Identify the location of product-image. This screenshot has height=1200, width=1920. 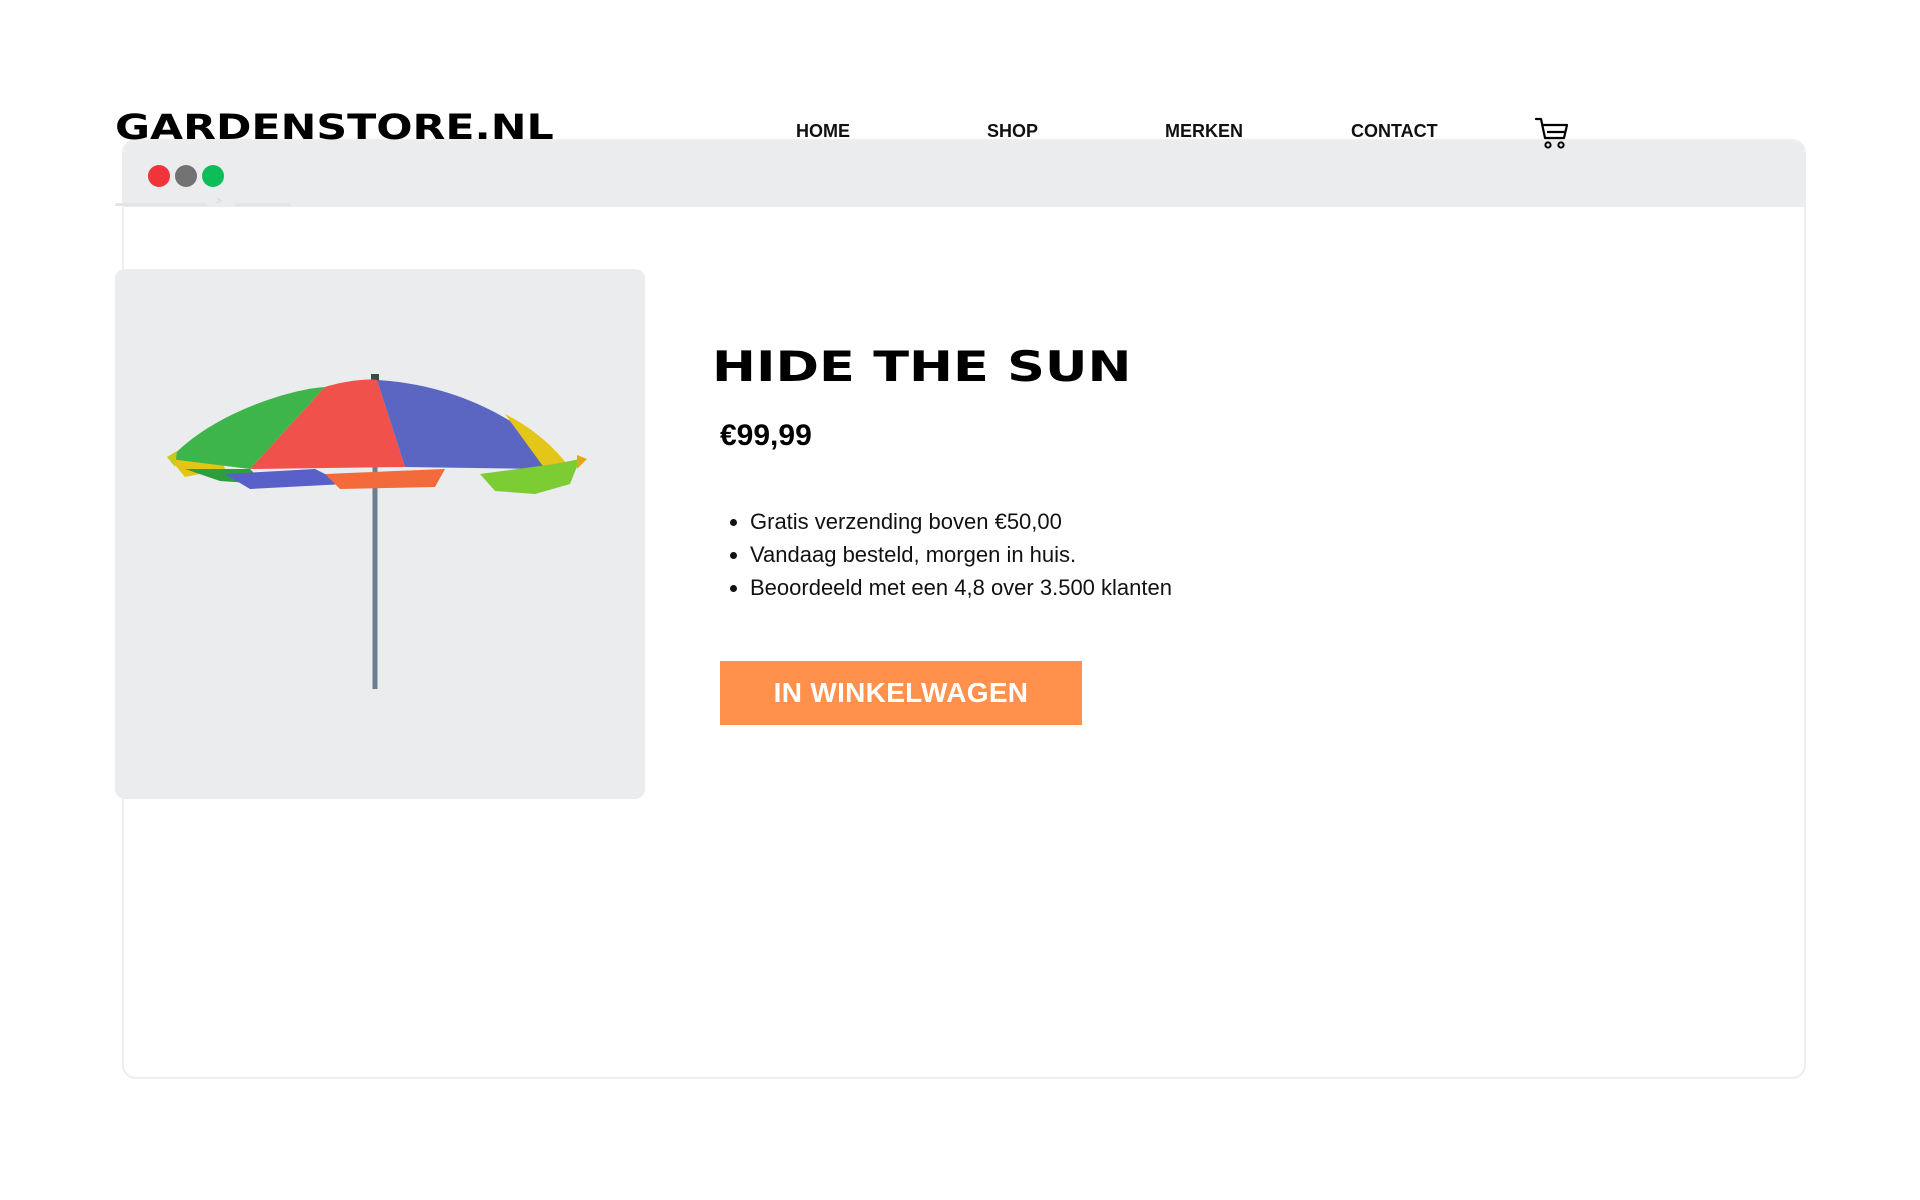
(380, 534).